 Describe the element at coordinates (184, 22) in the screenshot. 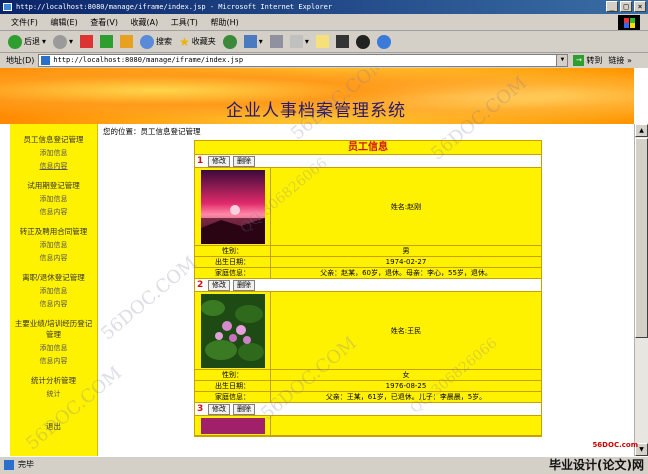

I see `menu-tools: 工具(T)` at that location.